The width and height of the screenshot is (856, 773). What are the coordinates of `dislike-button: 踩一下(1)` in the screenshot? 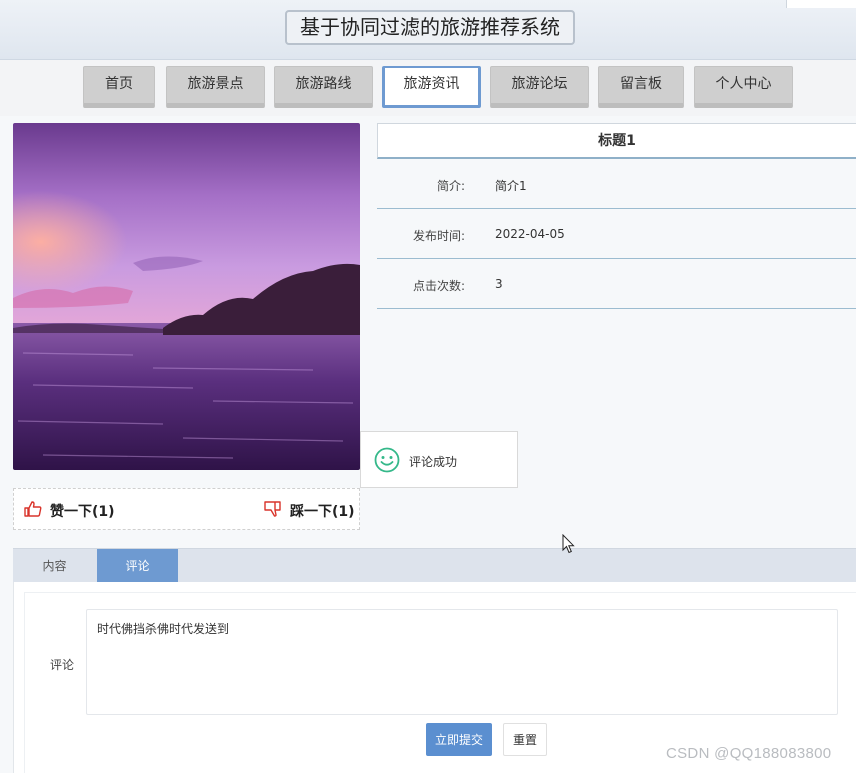 It's located at (309, 511).